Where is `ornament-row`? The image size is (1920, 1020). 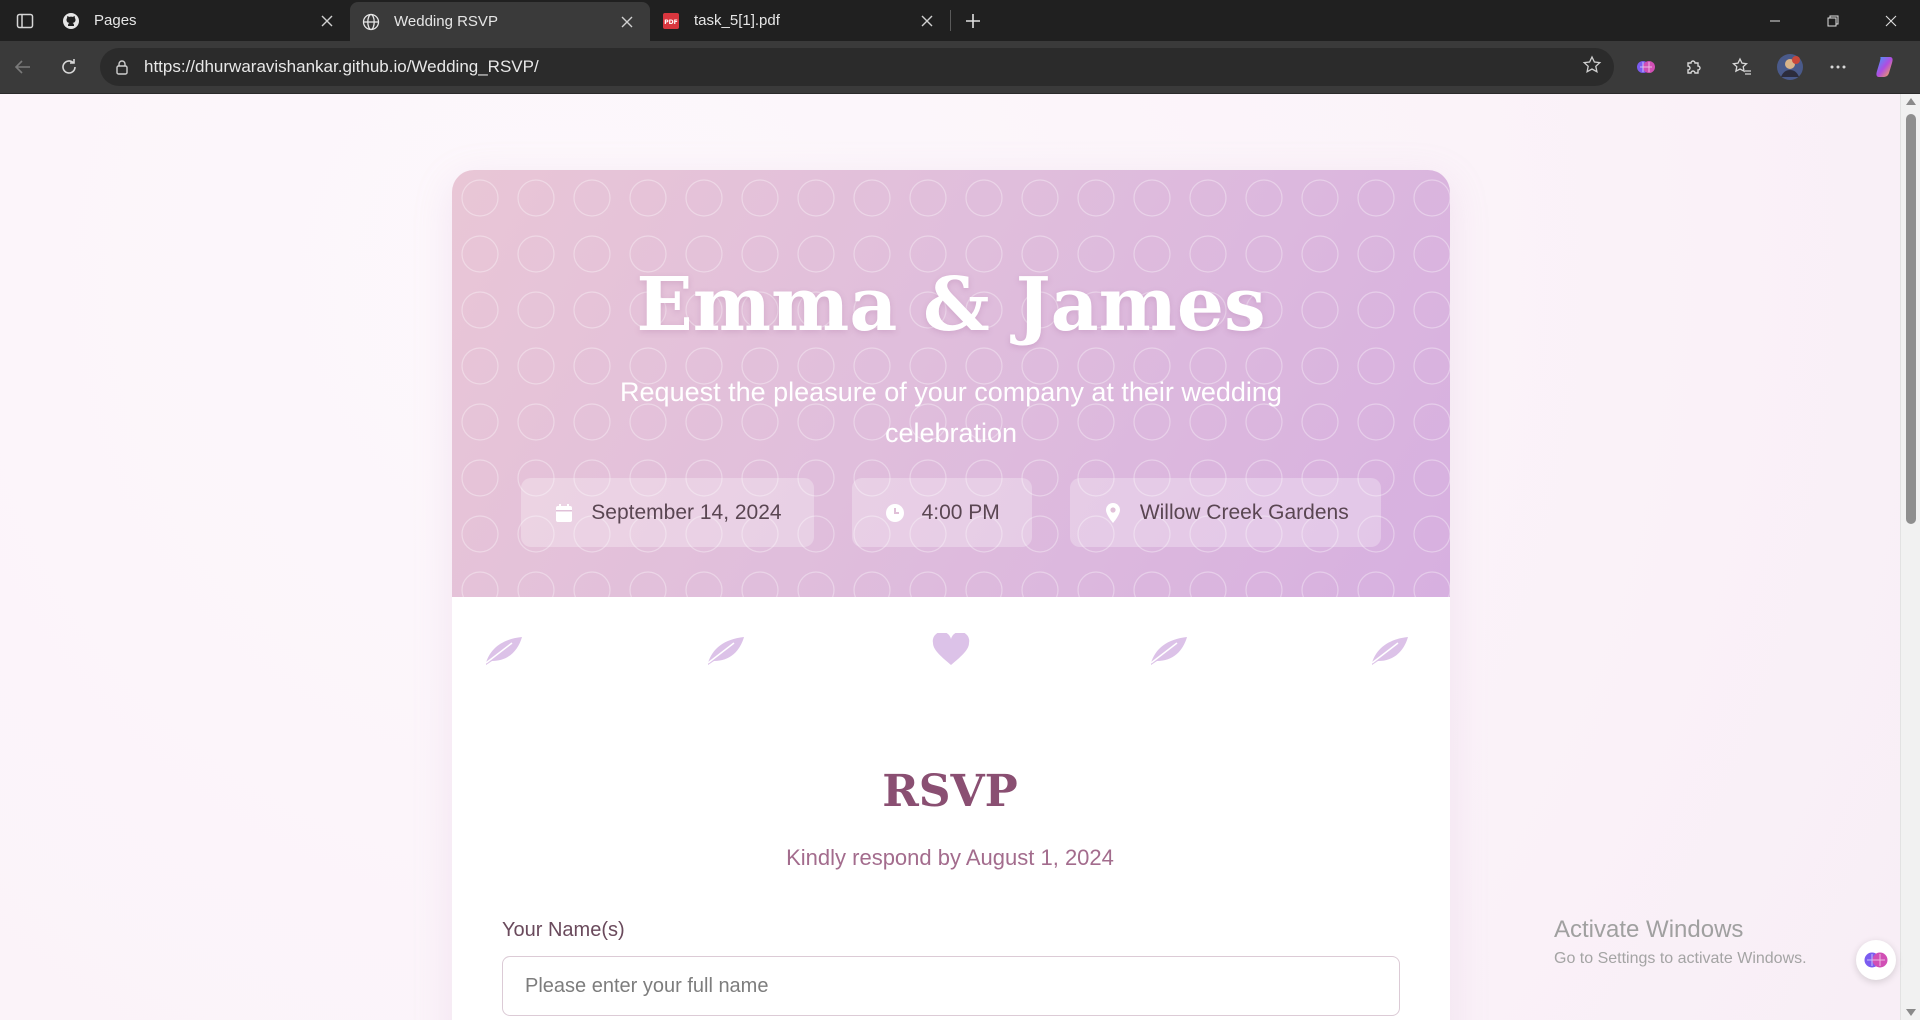 ornament-row is located at coordinates (951, 652).